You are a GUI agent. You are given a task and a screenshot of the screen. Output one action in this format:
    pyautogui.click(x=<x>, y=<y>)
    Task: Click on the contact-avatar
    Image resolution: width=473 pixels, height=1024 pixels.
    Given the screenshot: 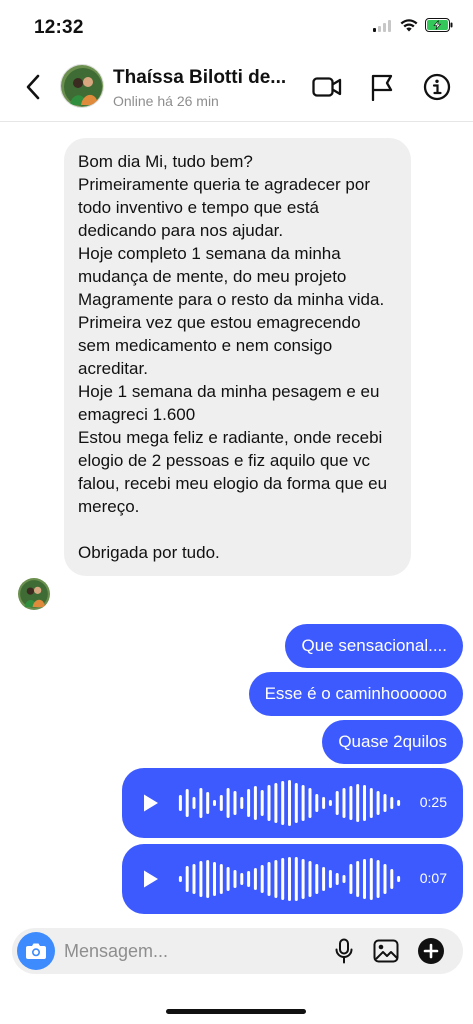 What is the action you would take?
    pyautogui.click(x=82, y=86)
    